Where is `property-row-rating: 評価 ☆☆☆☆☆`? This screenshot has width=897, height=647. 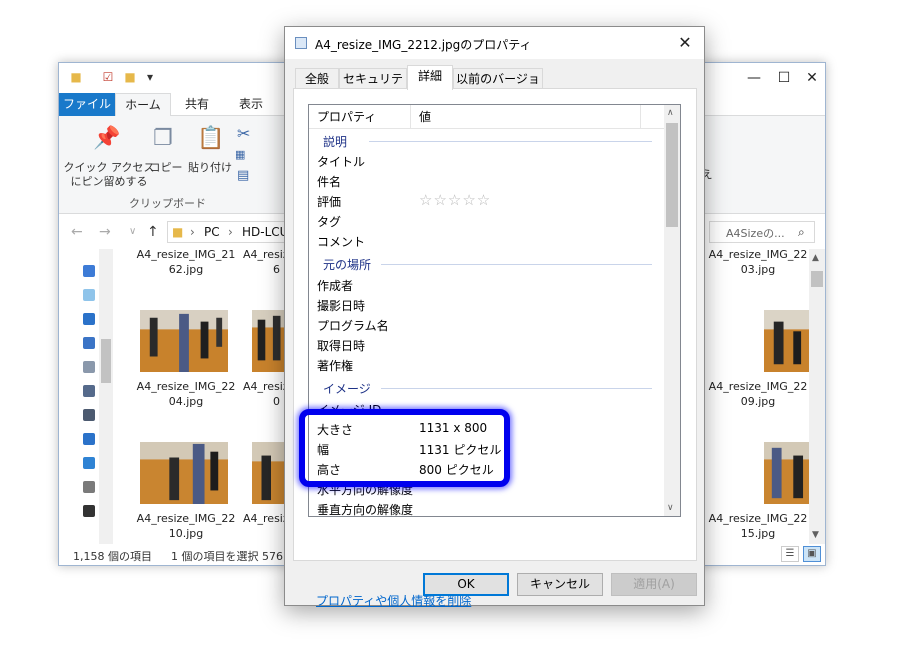 property-row-rating: 評価 ☆☆☆☆☆ is located at coordinates (487, 200).